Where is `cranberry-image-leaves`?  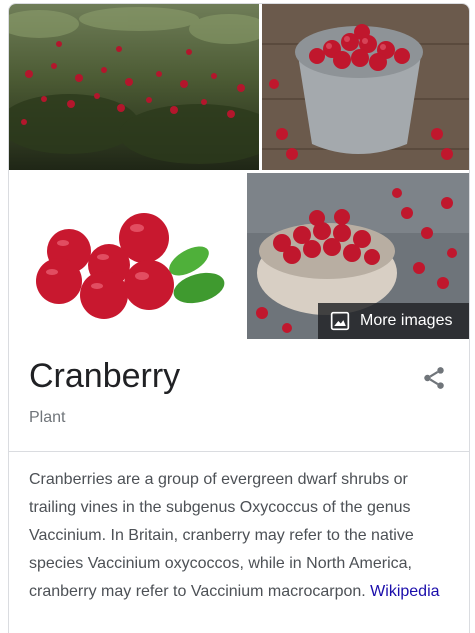
cranberry-image-leaves is located at coordinates (126, 256).